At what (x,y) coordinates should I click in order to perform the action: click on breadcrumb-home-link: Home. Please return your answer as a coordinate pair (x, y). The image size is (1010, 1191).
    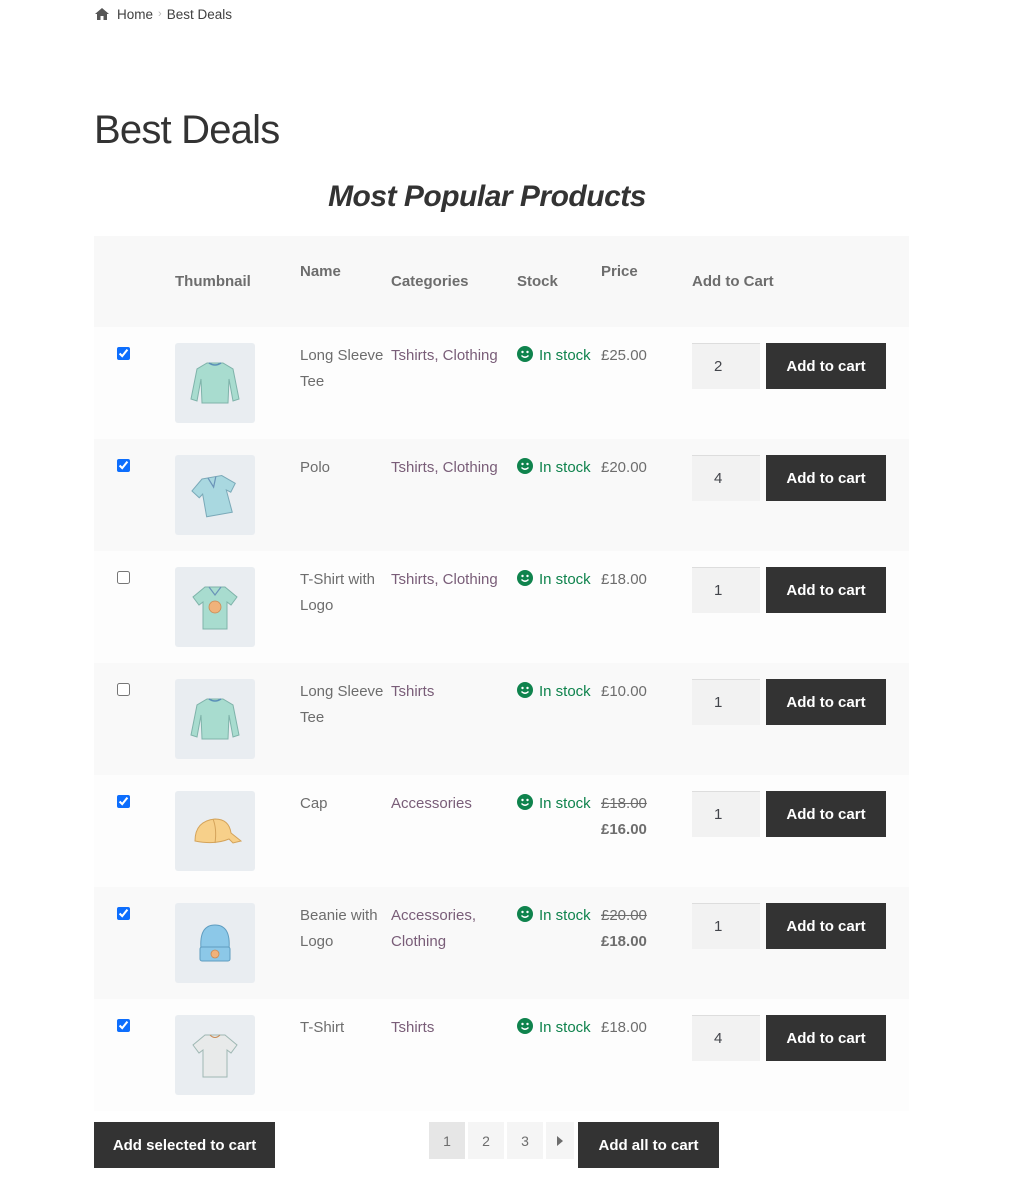
    Looking at the image, I should click on (135, 14).